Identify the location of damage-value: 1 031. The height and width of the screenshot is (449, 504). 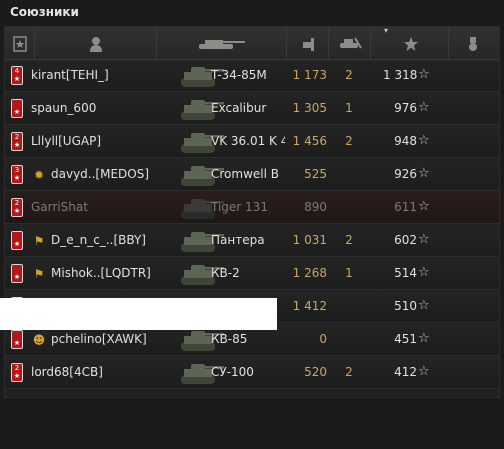
(309, 240).